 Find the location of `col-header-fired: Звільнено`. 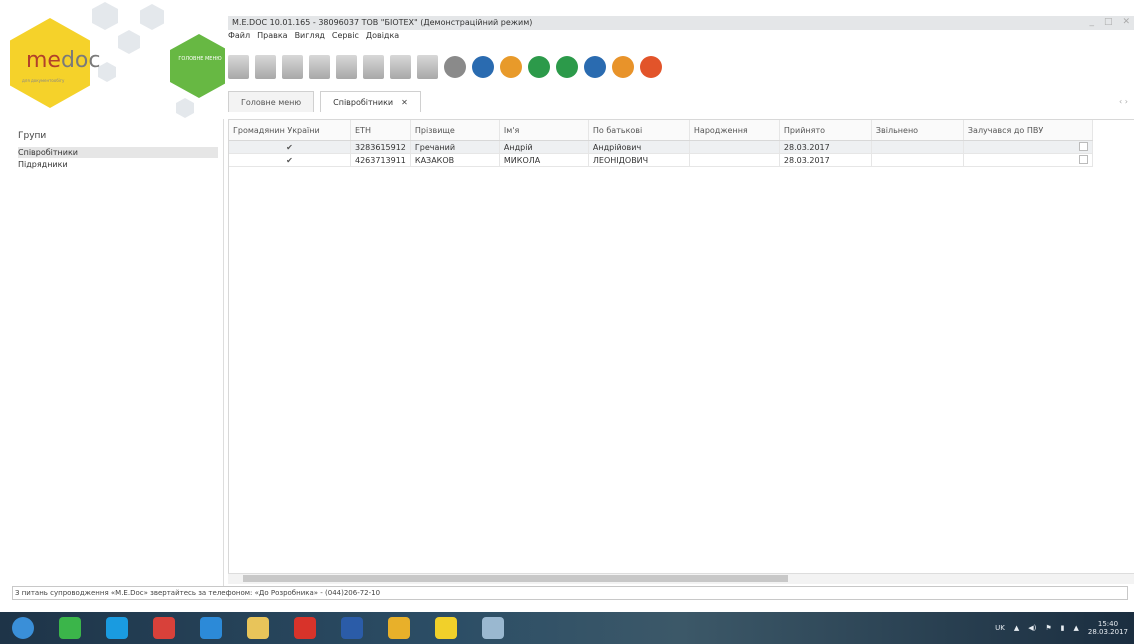

col-header-fired: Звільнено is located at coordinates (917, 130).